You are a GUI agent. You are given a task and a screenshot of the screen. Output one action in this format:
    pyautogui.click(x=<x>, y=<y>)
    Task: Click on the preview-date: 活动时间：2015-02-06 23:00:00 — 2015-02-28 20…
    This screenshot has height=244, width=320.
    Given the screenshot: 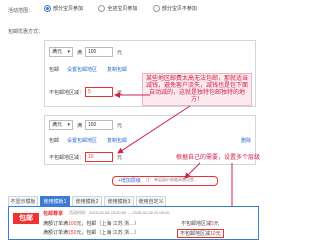 What is the action you would take?
    pyautogui.click(x=119, y=212)
    